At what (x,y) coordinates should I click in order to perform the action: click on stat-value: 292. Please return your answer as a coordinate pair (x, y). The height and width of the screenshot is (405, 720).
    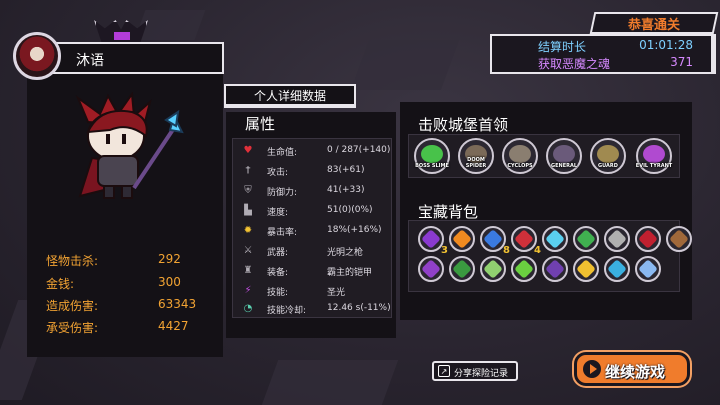
    Looking at the image, I should click on (169, 259).